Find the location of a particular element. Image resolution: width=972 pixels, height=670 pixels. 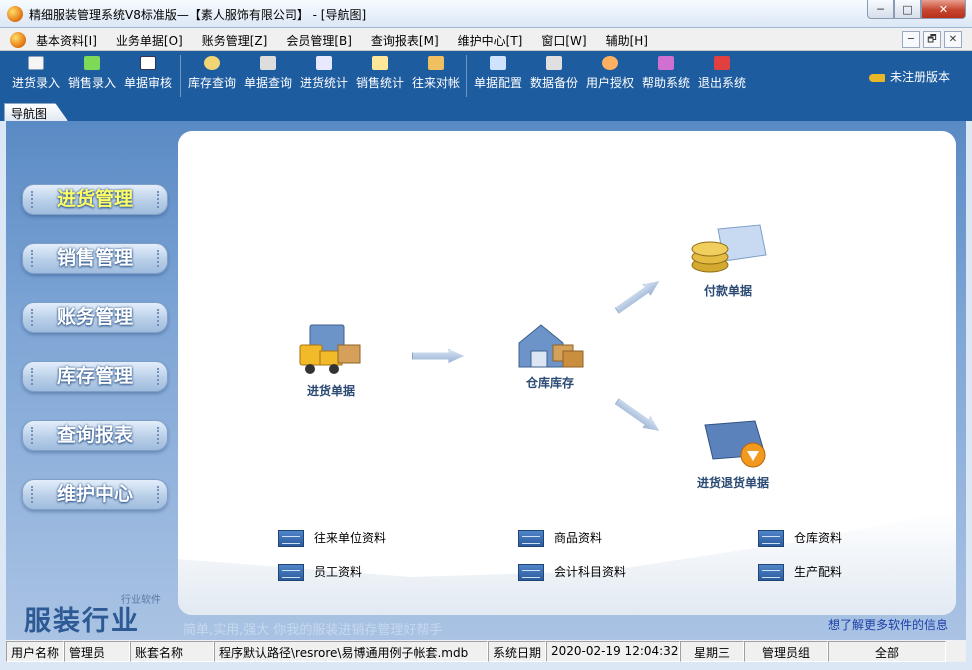

status-weekday: 星期三 is located at coordinates (712, 651).